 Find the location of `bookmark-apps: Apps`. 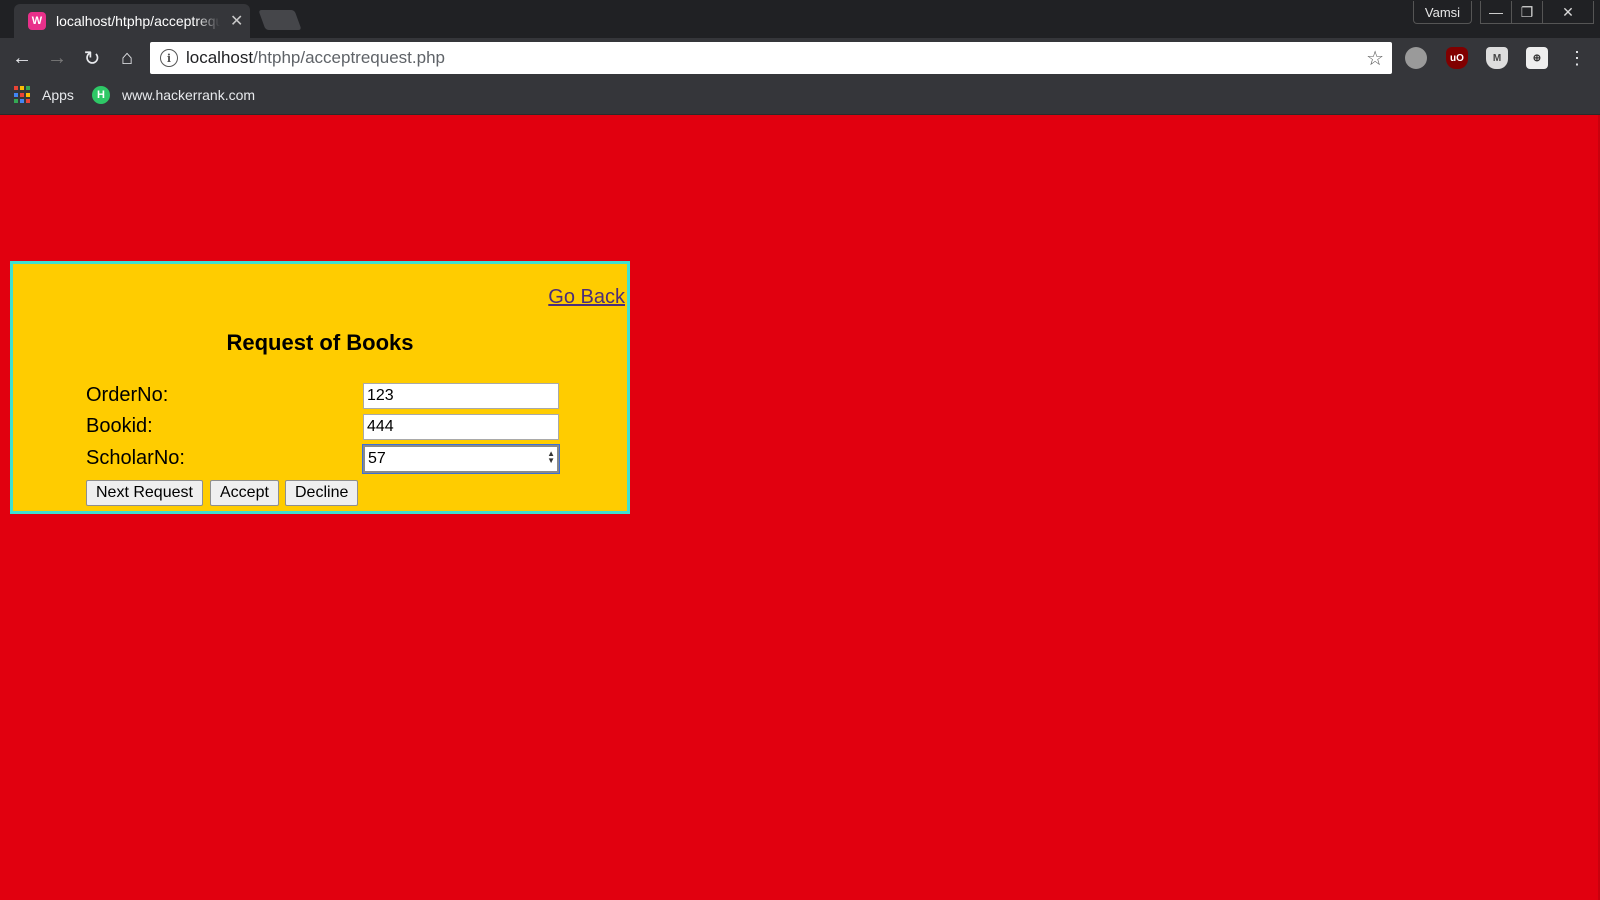

bookmark-apps: Apps is located at coordinates (44, 95).